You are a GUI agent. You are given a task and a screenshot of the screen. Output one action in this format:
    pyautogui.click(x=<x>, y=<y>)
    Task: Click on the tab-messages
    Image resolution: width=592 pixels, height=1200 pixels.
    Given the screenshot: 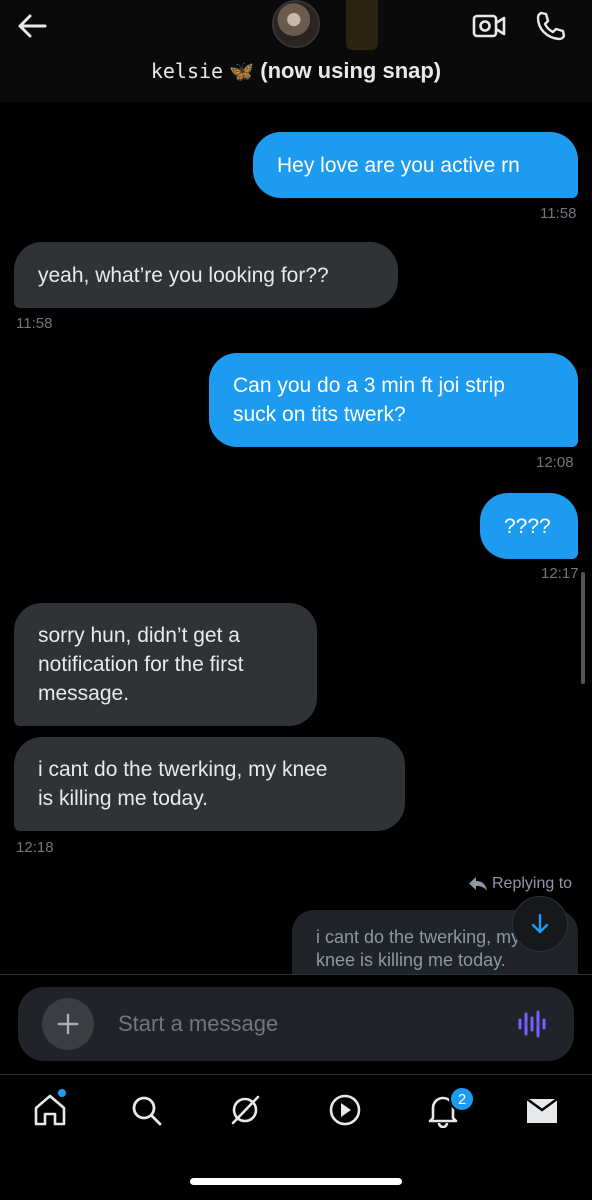 What is the action you would take?
    pyautogui.click(x=542, y=1110)
    